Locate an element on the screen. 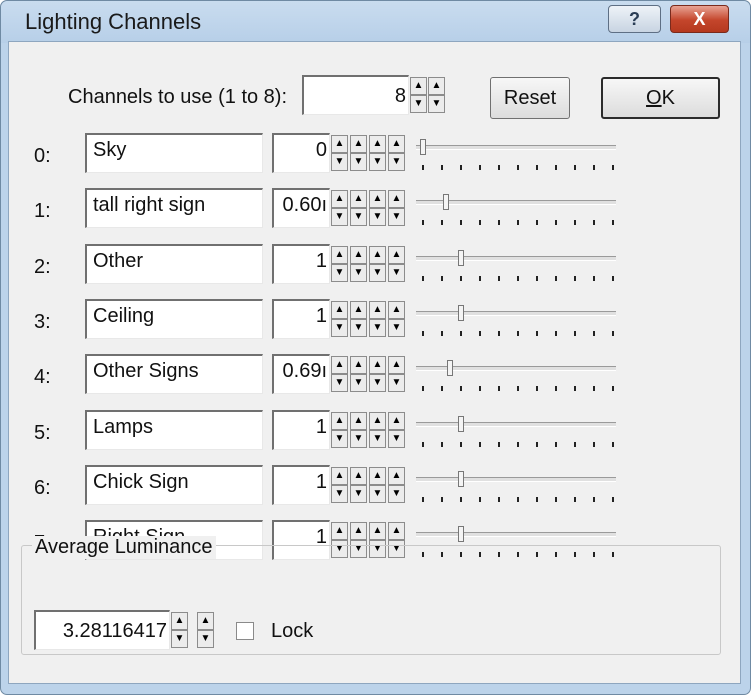  channels-to-use-spinner-2: ▲ ▼ is located at coordinates (436, 95).